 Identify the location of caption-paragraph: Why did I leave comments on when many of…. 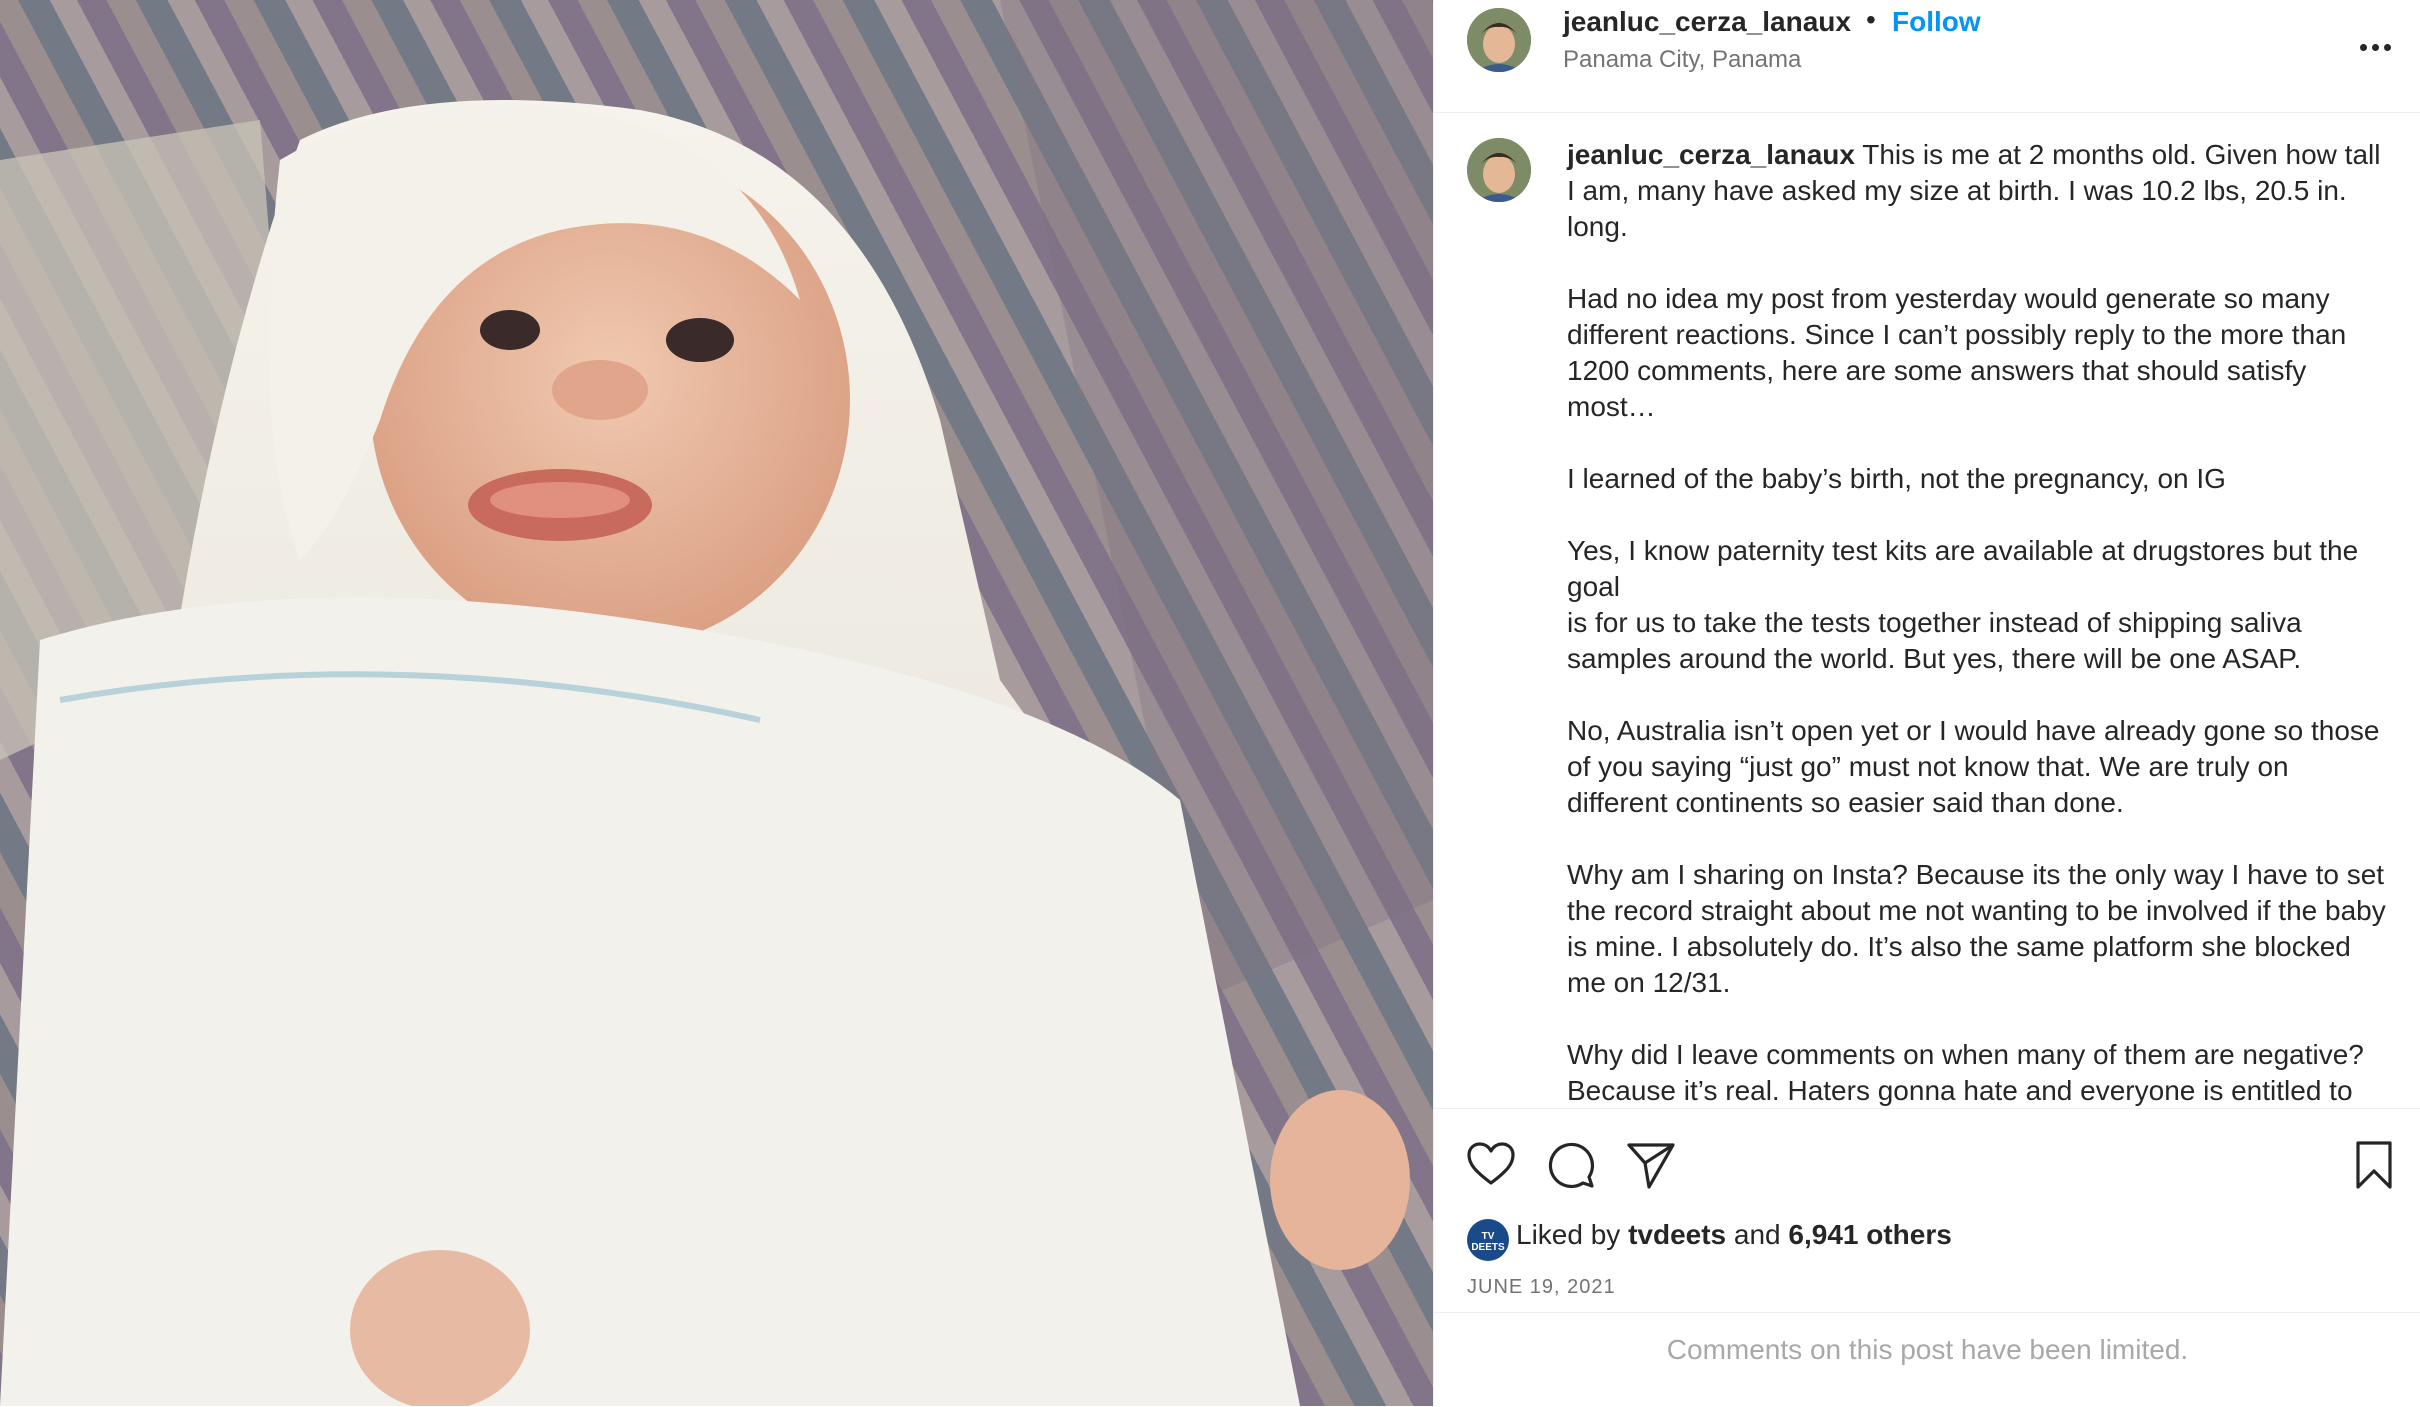
(1965, 1072).